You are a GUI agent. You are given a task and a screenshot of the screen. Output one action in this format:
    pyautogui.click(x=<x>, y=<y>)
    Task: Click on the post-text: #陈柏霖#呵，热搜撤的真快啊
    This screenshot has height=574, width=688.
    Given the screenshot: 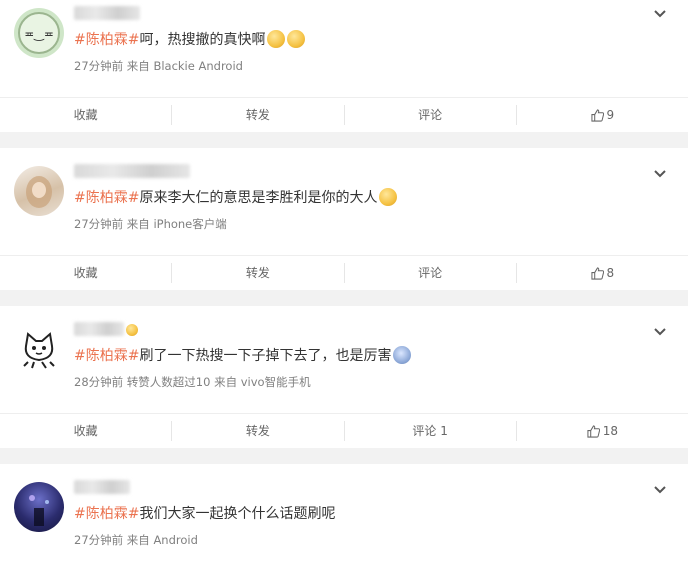 What is the action you would take?
    pyautogui.click(x=190, y=40)
    